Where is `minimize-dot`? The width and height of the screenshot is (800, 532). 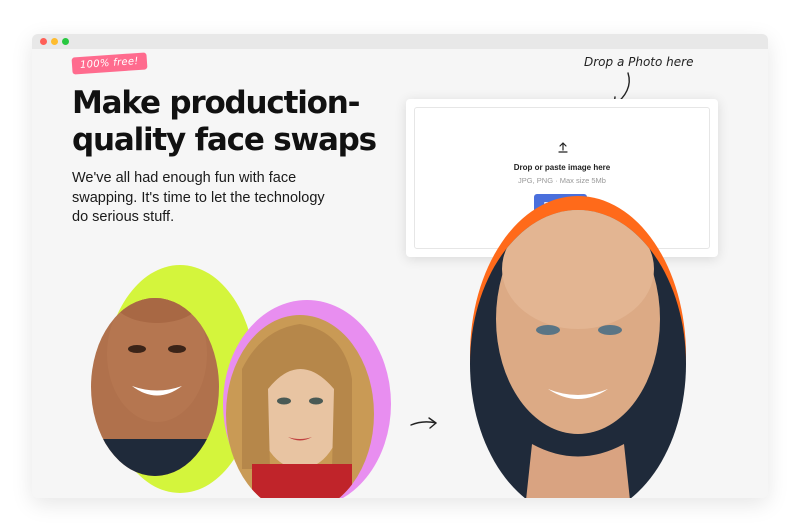
minimize-dot is located at coordinates (54, 41).